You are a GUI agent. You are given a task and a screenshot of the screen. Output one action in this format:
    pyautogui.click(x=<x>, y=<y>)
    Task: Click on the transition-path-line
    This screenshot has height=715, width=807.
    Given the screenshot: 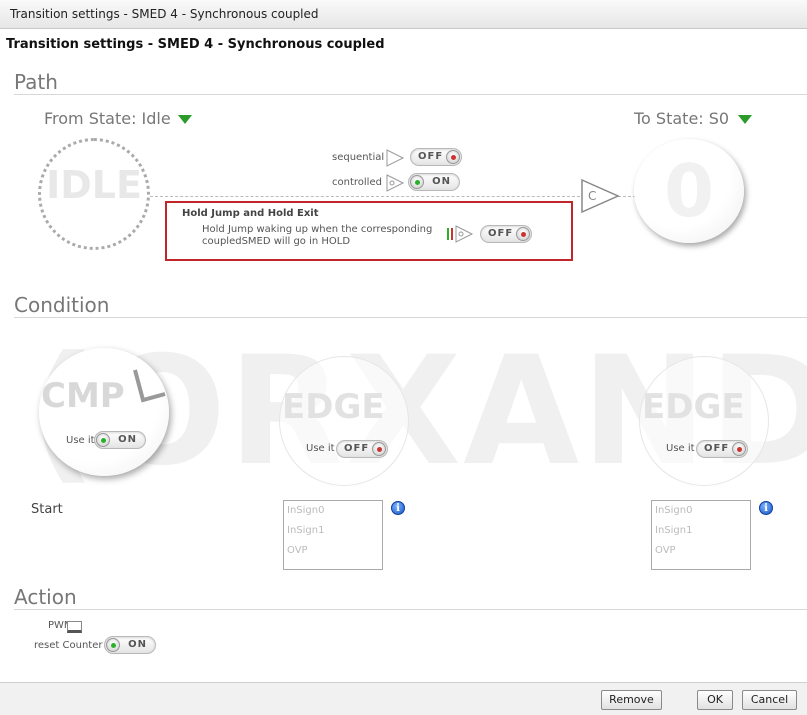 What is the action you would take?
    pyautogui.click(x=365, y=196)
    